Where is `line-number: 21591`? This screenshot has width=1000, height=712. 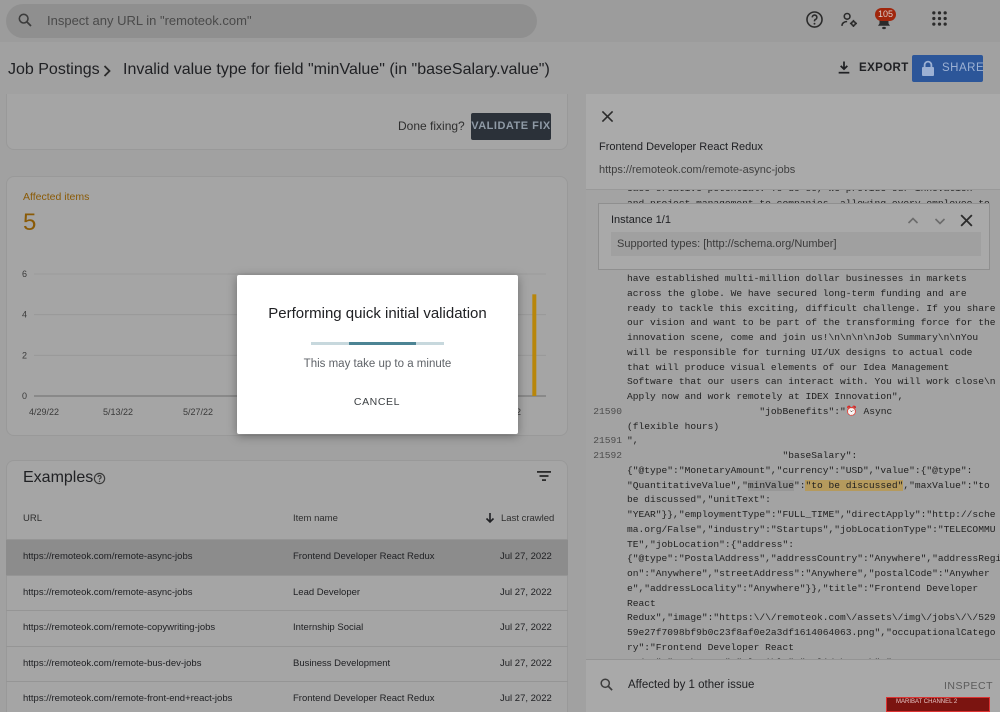
line-number: 21591 is located at coordinates (607, 440).